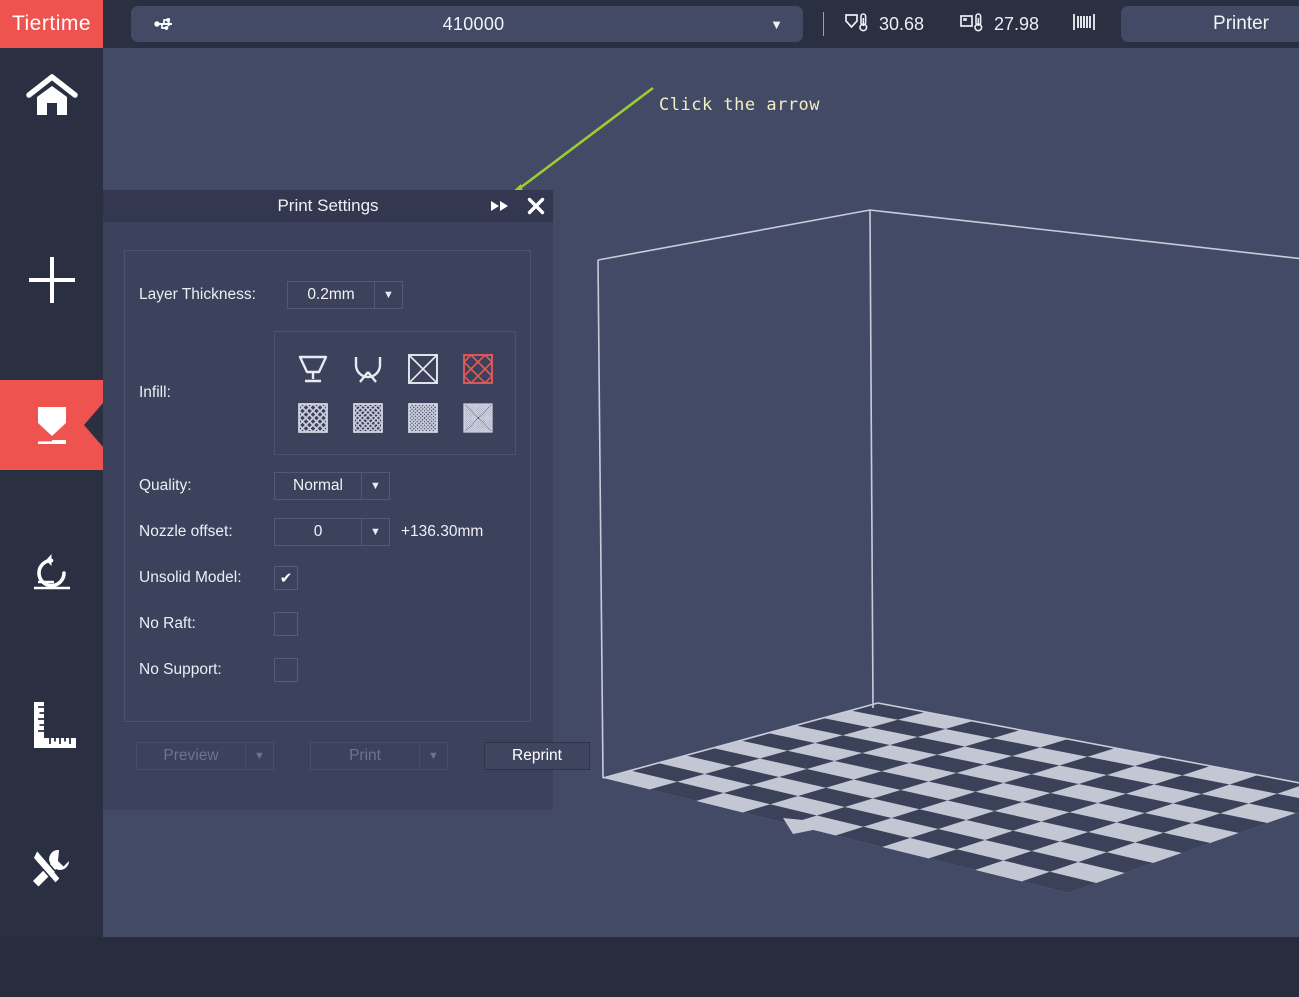 This screenshot has width=1299, height=997. What do you see at coordinates (318, 485) in the screenshot?
I see `quality-value: Normal` at bounding box center [318, 485].